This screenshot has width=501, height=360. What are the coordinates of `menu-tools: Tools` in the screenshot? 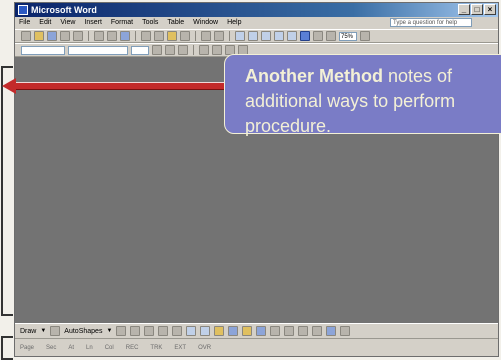 It's located at (150, 23).